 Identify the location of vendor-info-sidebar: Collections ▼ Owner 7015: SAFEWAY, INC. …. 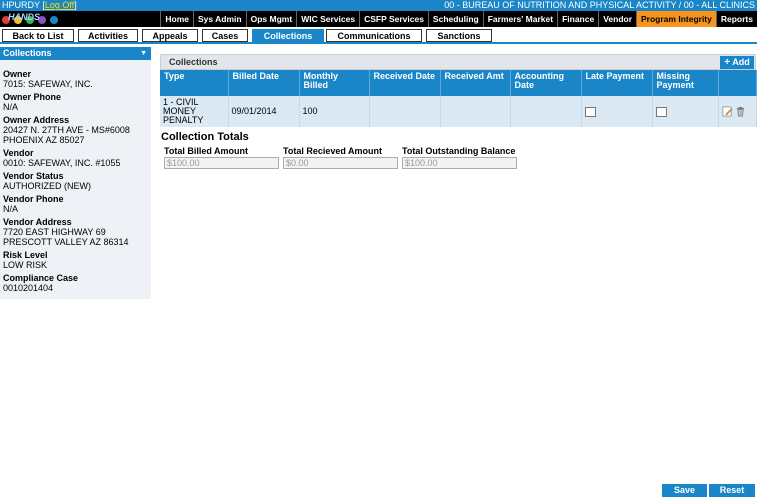
(75, 173).